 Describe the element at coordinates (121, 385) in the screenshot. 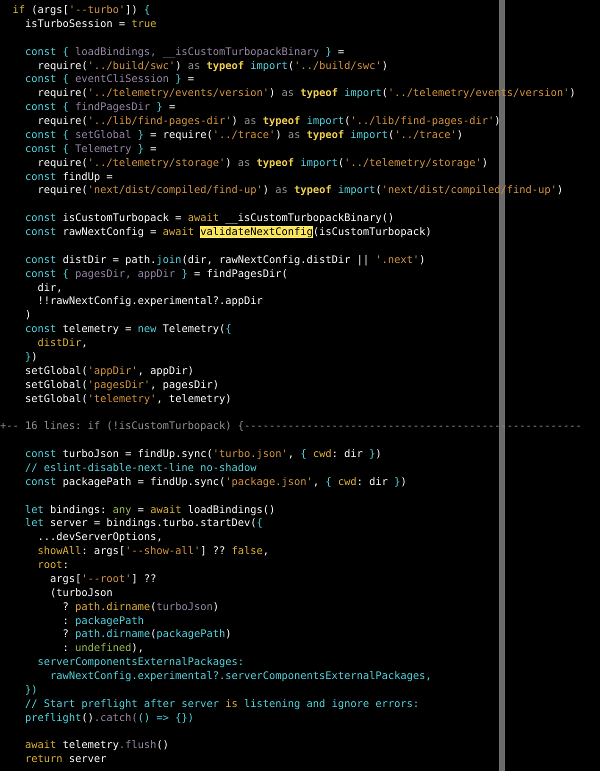

I see `code-line: setGlobal('pagesDir', pagesDir)` at that location.